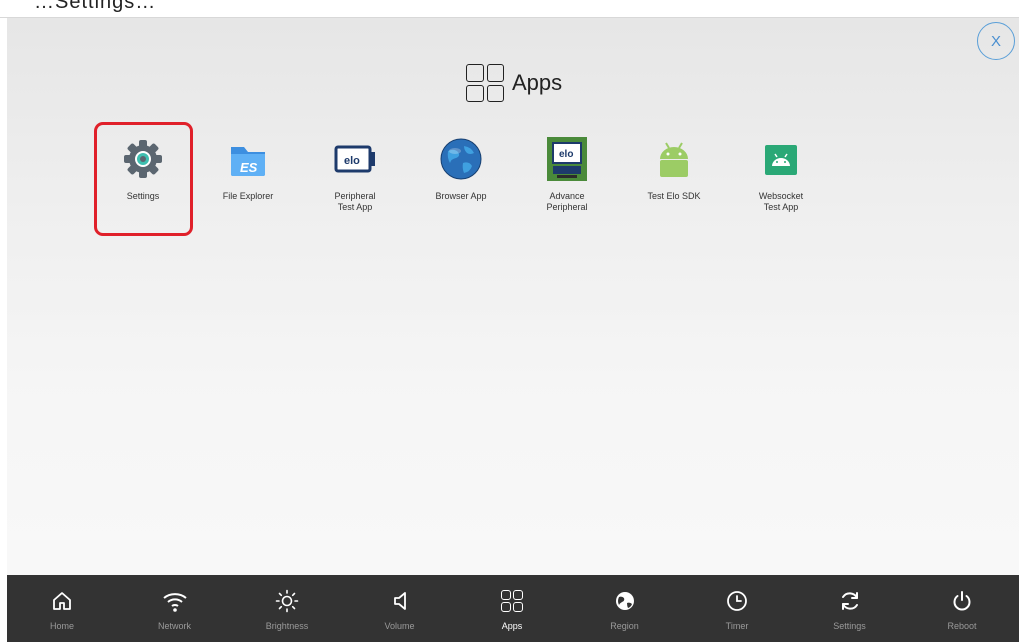 The image size is (1019, 642). I want to click on nav-brightness: Brightness, so click(287, 608).